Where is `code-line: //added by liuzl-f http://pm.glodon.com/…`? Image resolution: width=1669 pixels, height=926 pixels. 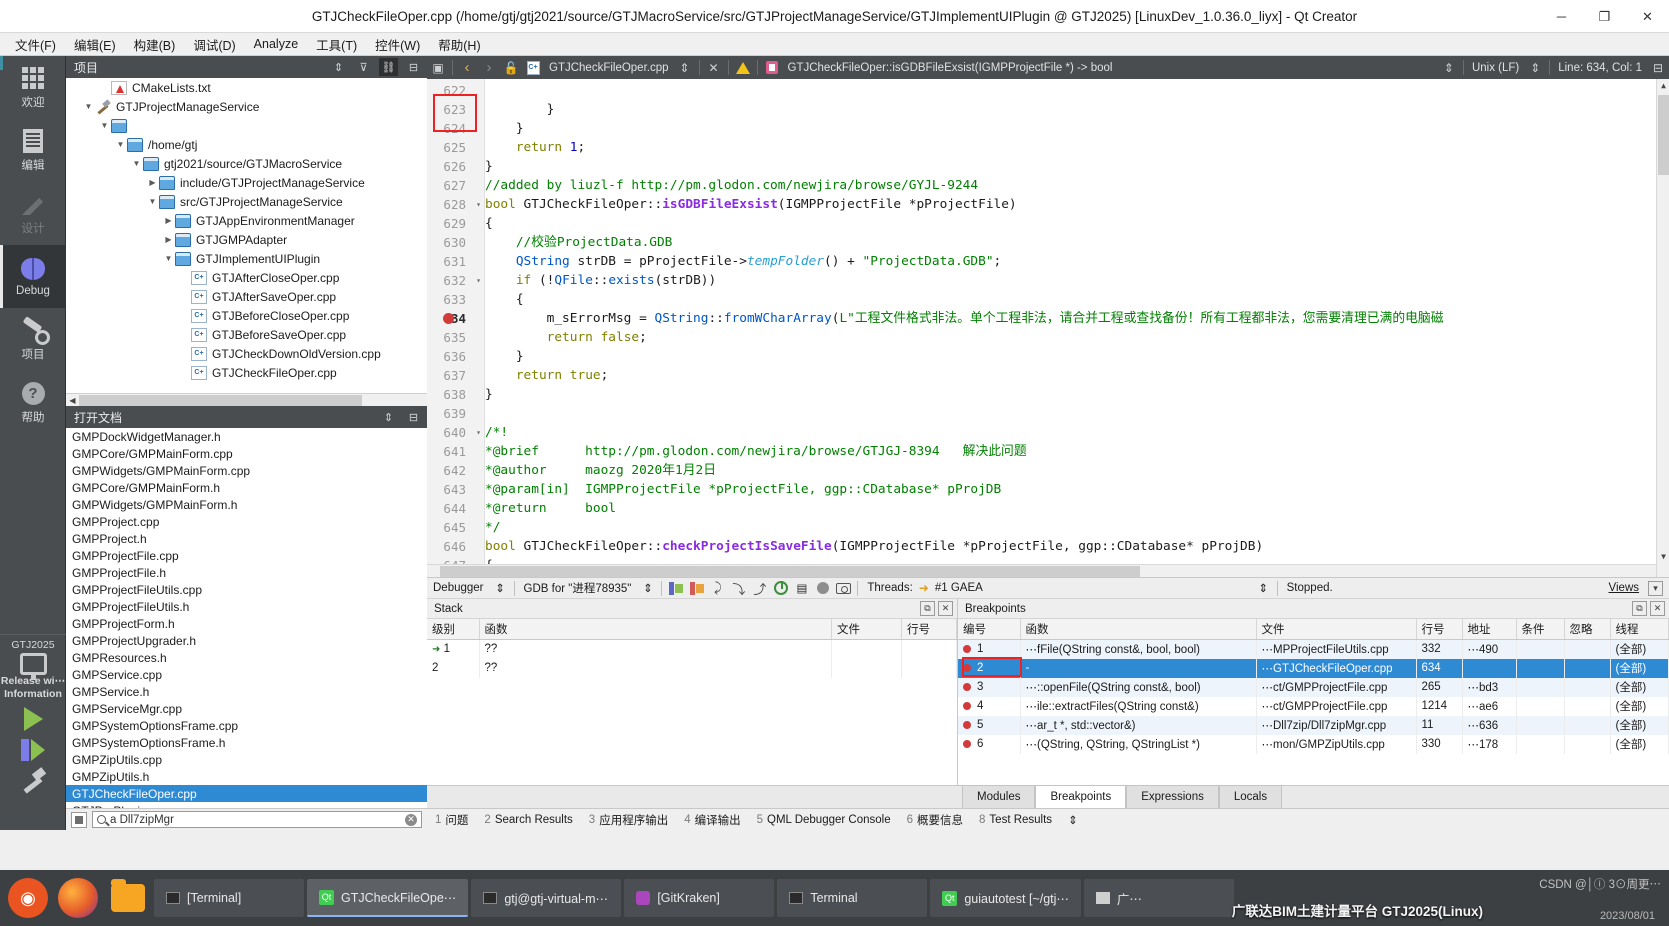 code-line: //added by liuzl-f http://pm.glodon.com/… is located at coordinates (1077, 185).